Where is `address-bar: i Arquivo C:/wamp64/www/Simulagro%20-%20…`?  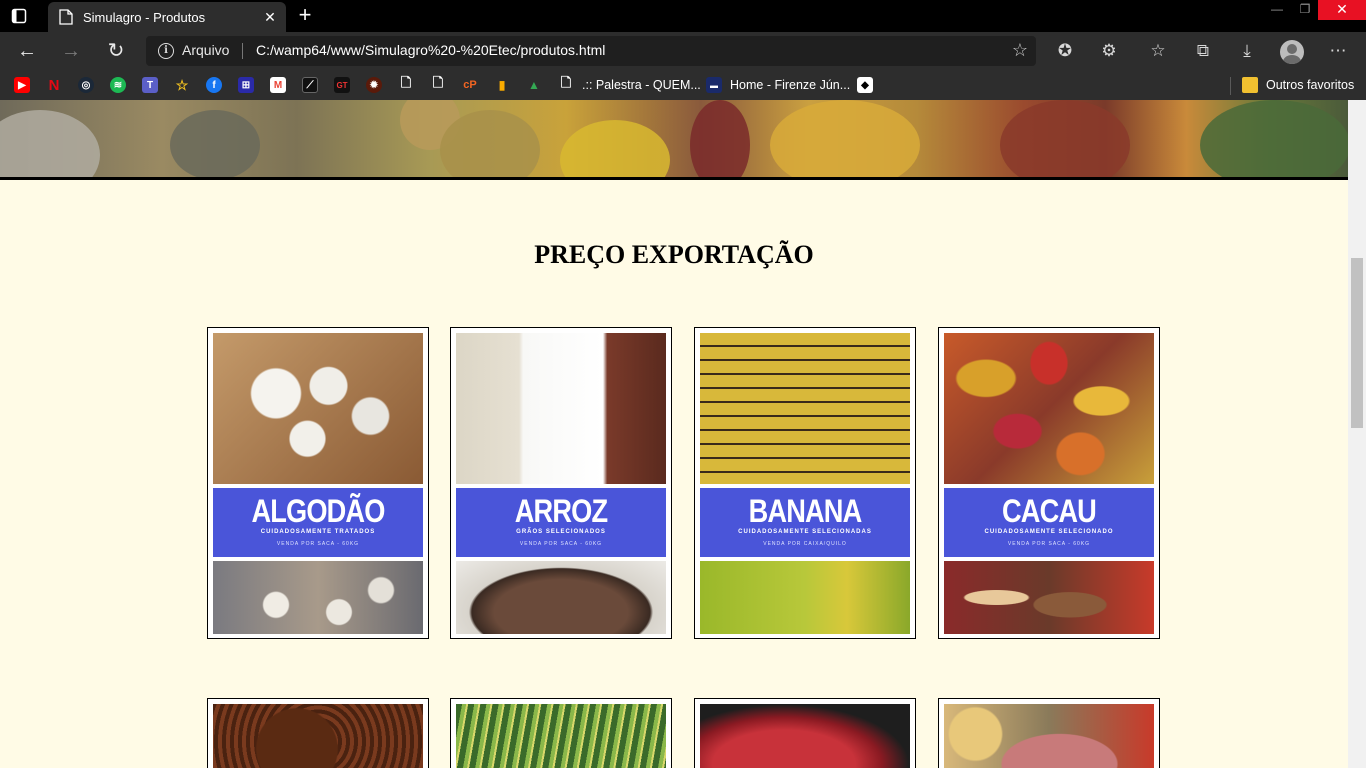
address-bar: i Arquivo C:/wamp64/www/Simulagro%20-%20… is located at coordinates (591, 51).